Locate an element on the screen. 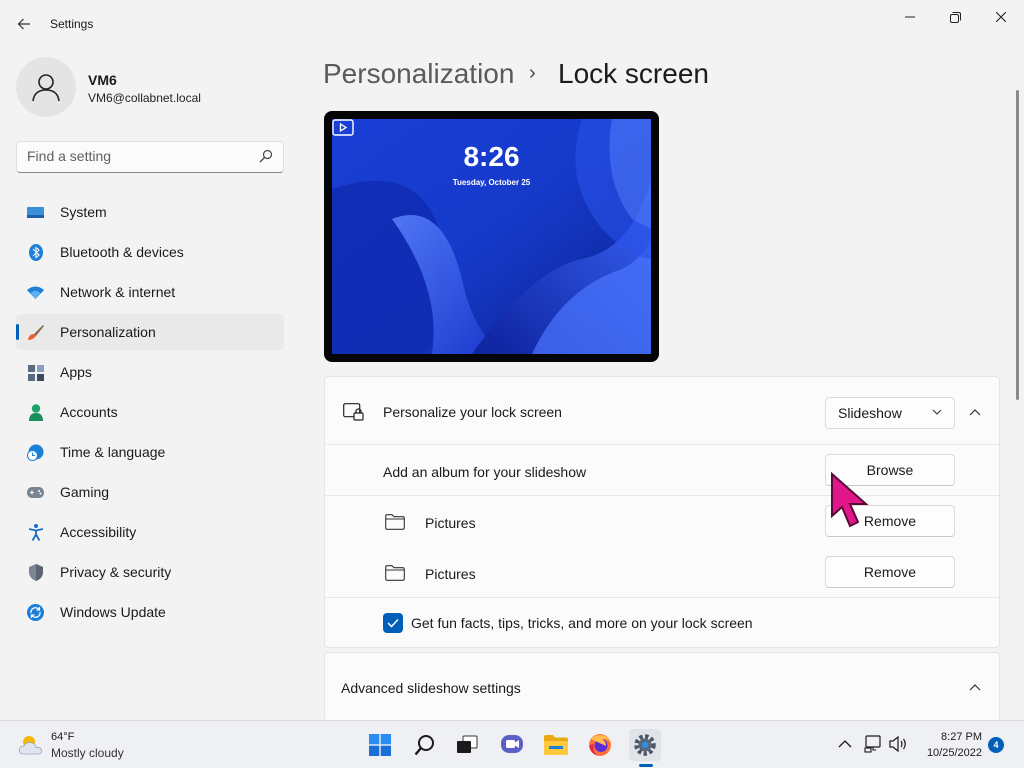  system-icon is located at coordinates (35, 212).